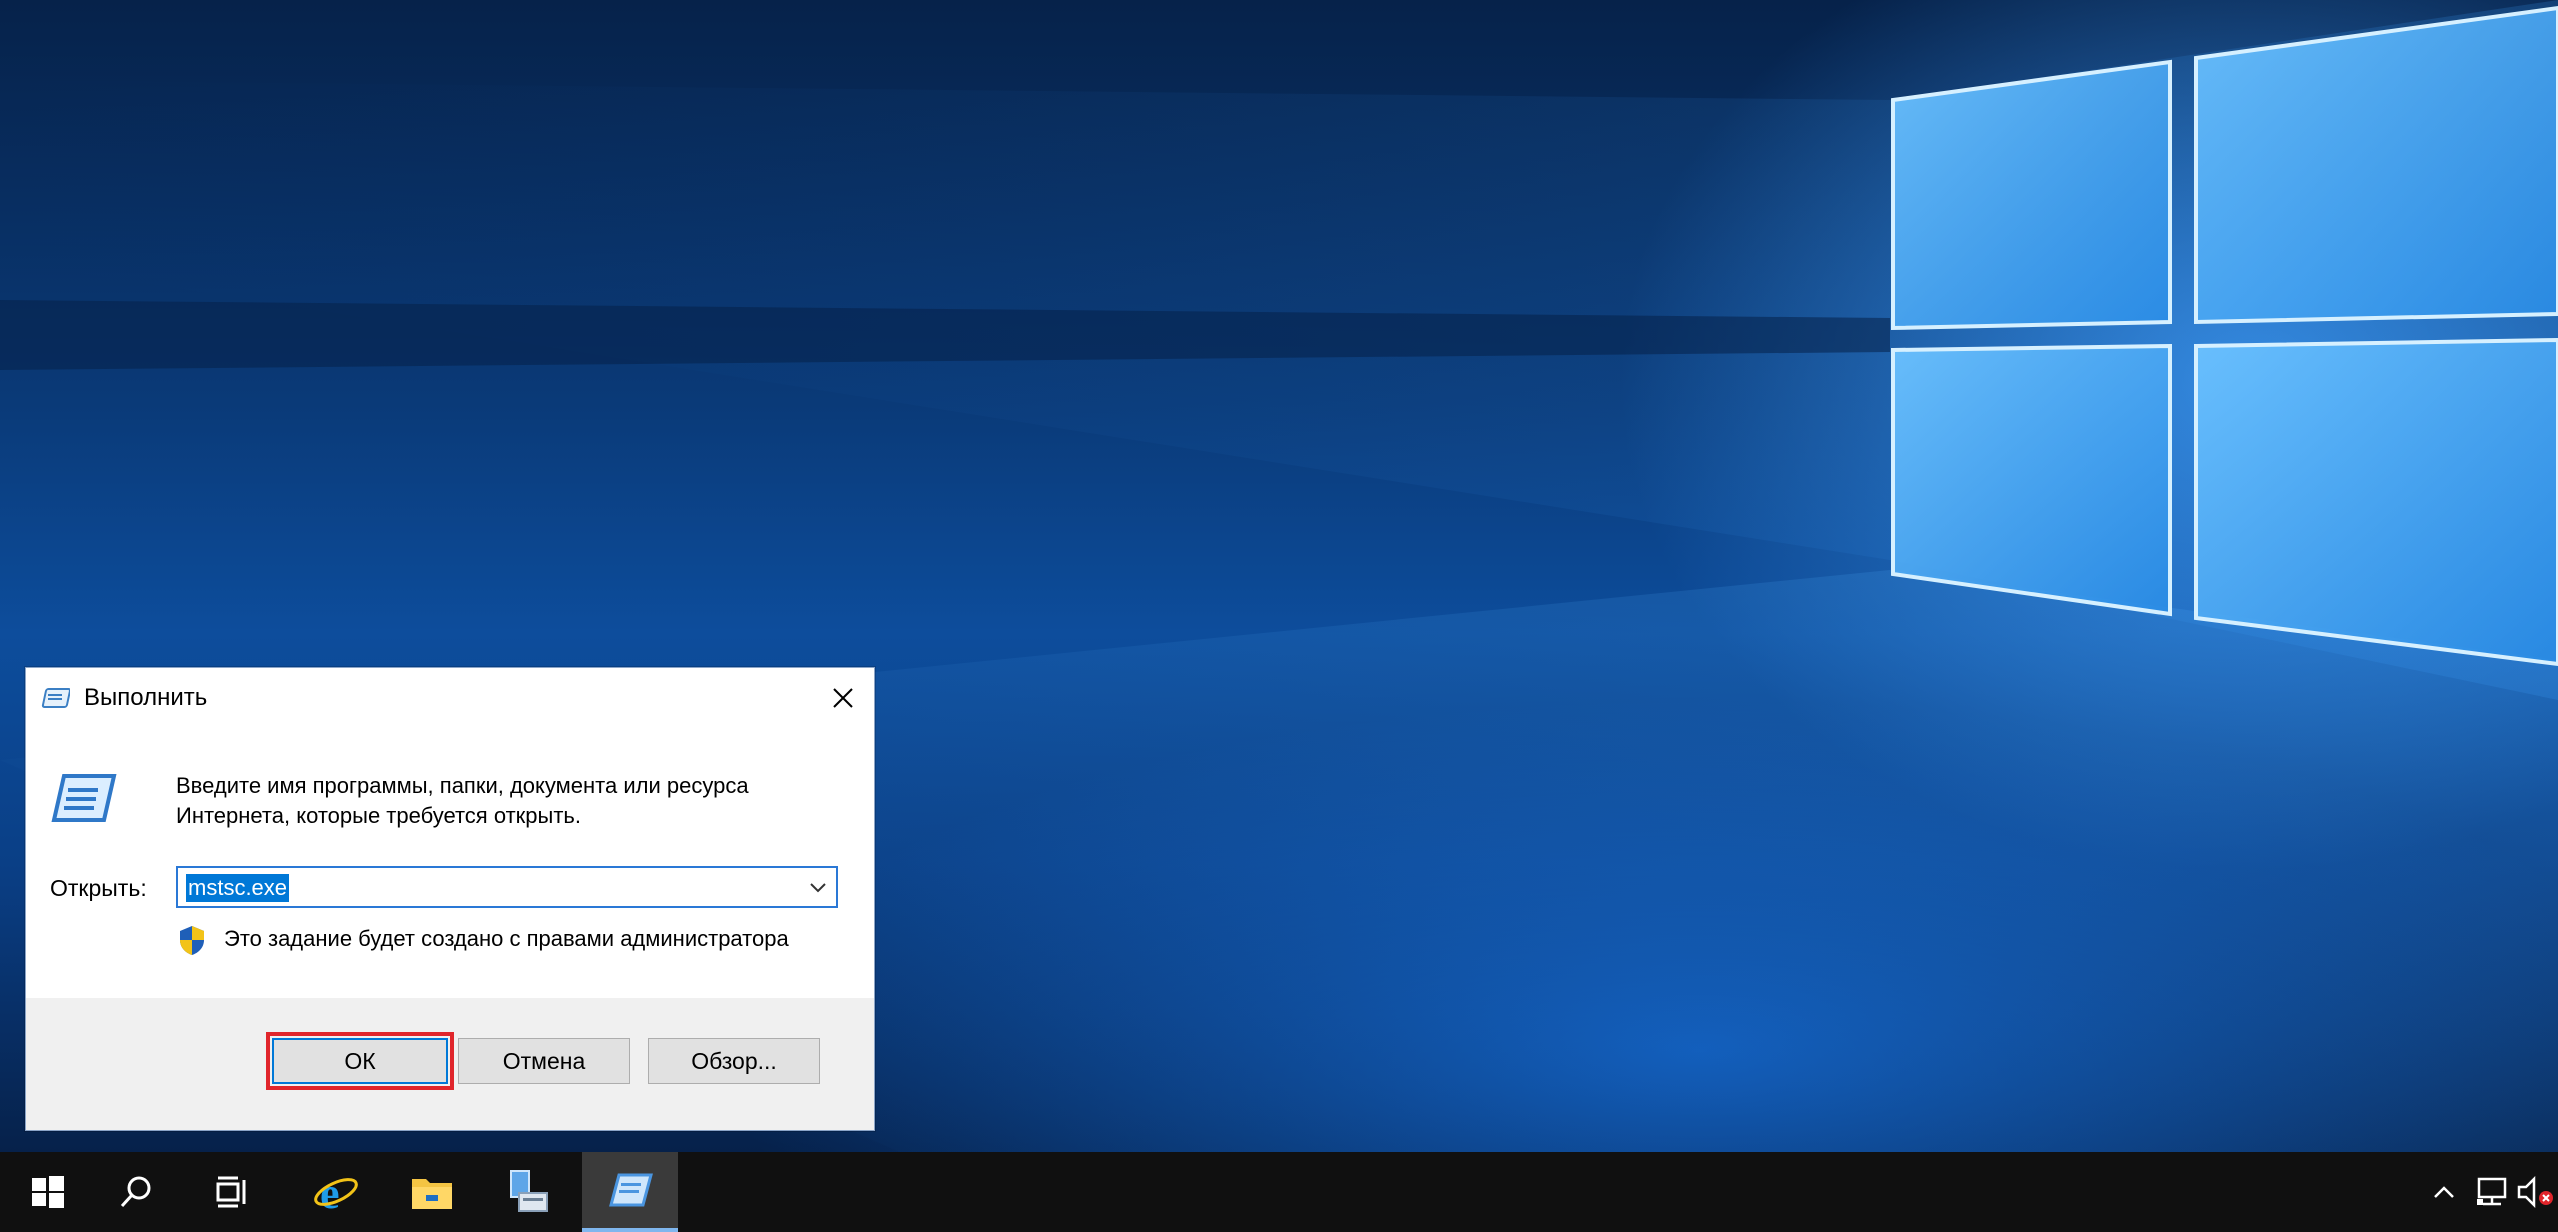 Image resolution: width=2558 pixels, height=1232 pixels. What do you see at coordinates (330, 1192) in the screenshot?
I see `svg-text: e` at bounding box center [330, 1192].